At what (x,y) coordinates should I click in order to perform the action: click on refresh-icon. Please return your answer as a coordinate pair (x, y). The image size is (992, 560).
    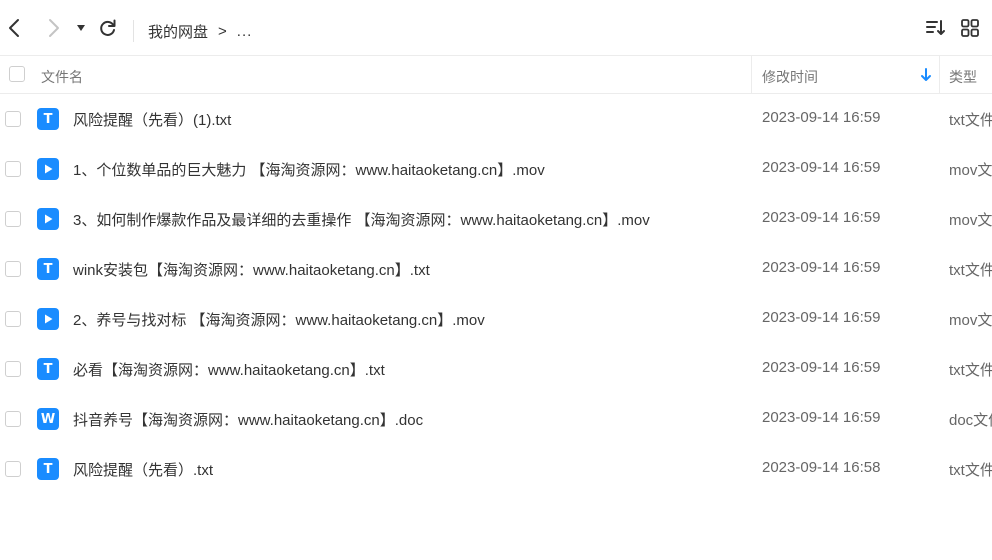
    Looking at the image, I should click on (108, 27).